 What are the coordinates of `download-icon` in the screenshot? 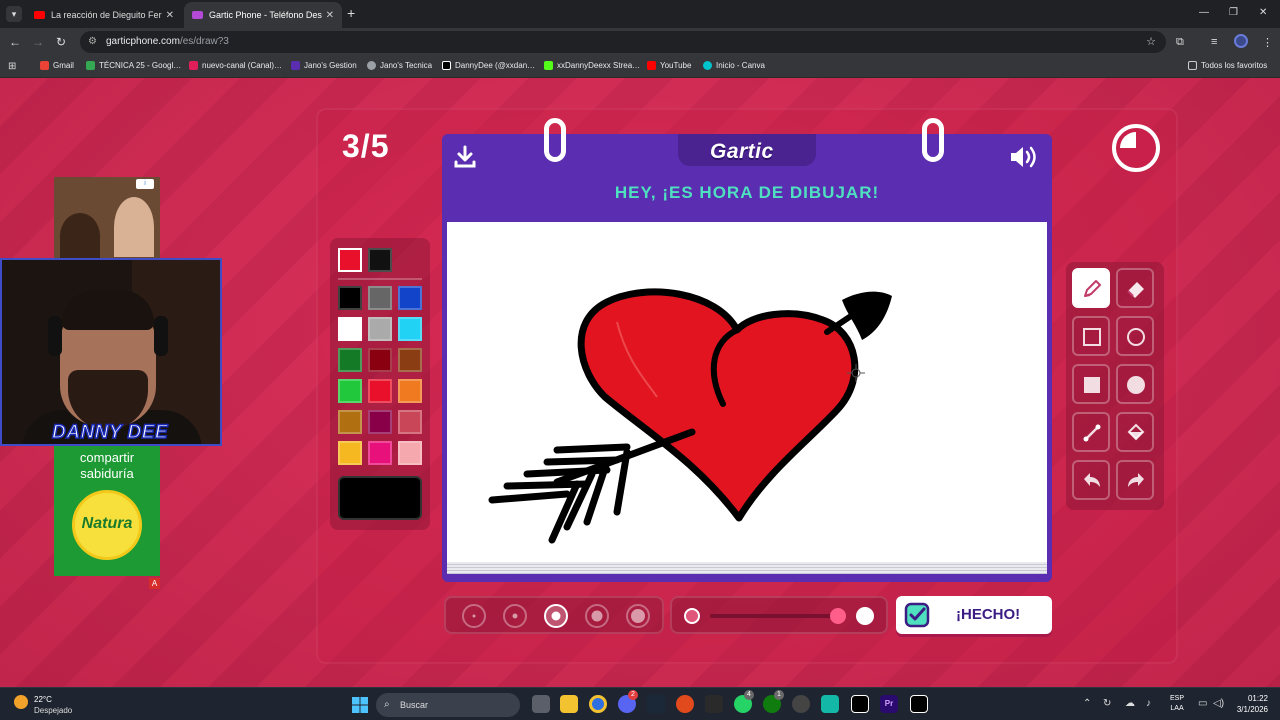 It's located at (465, 157).